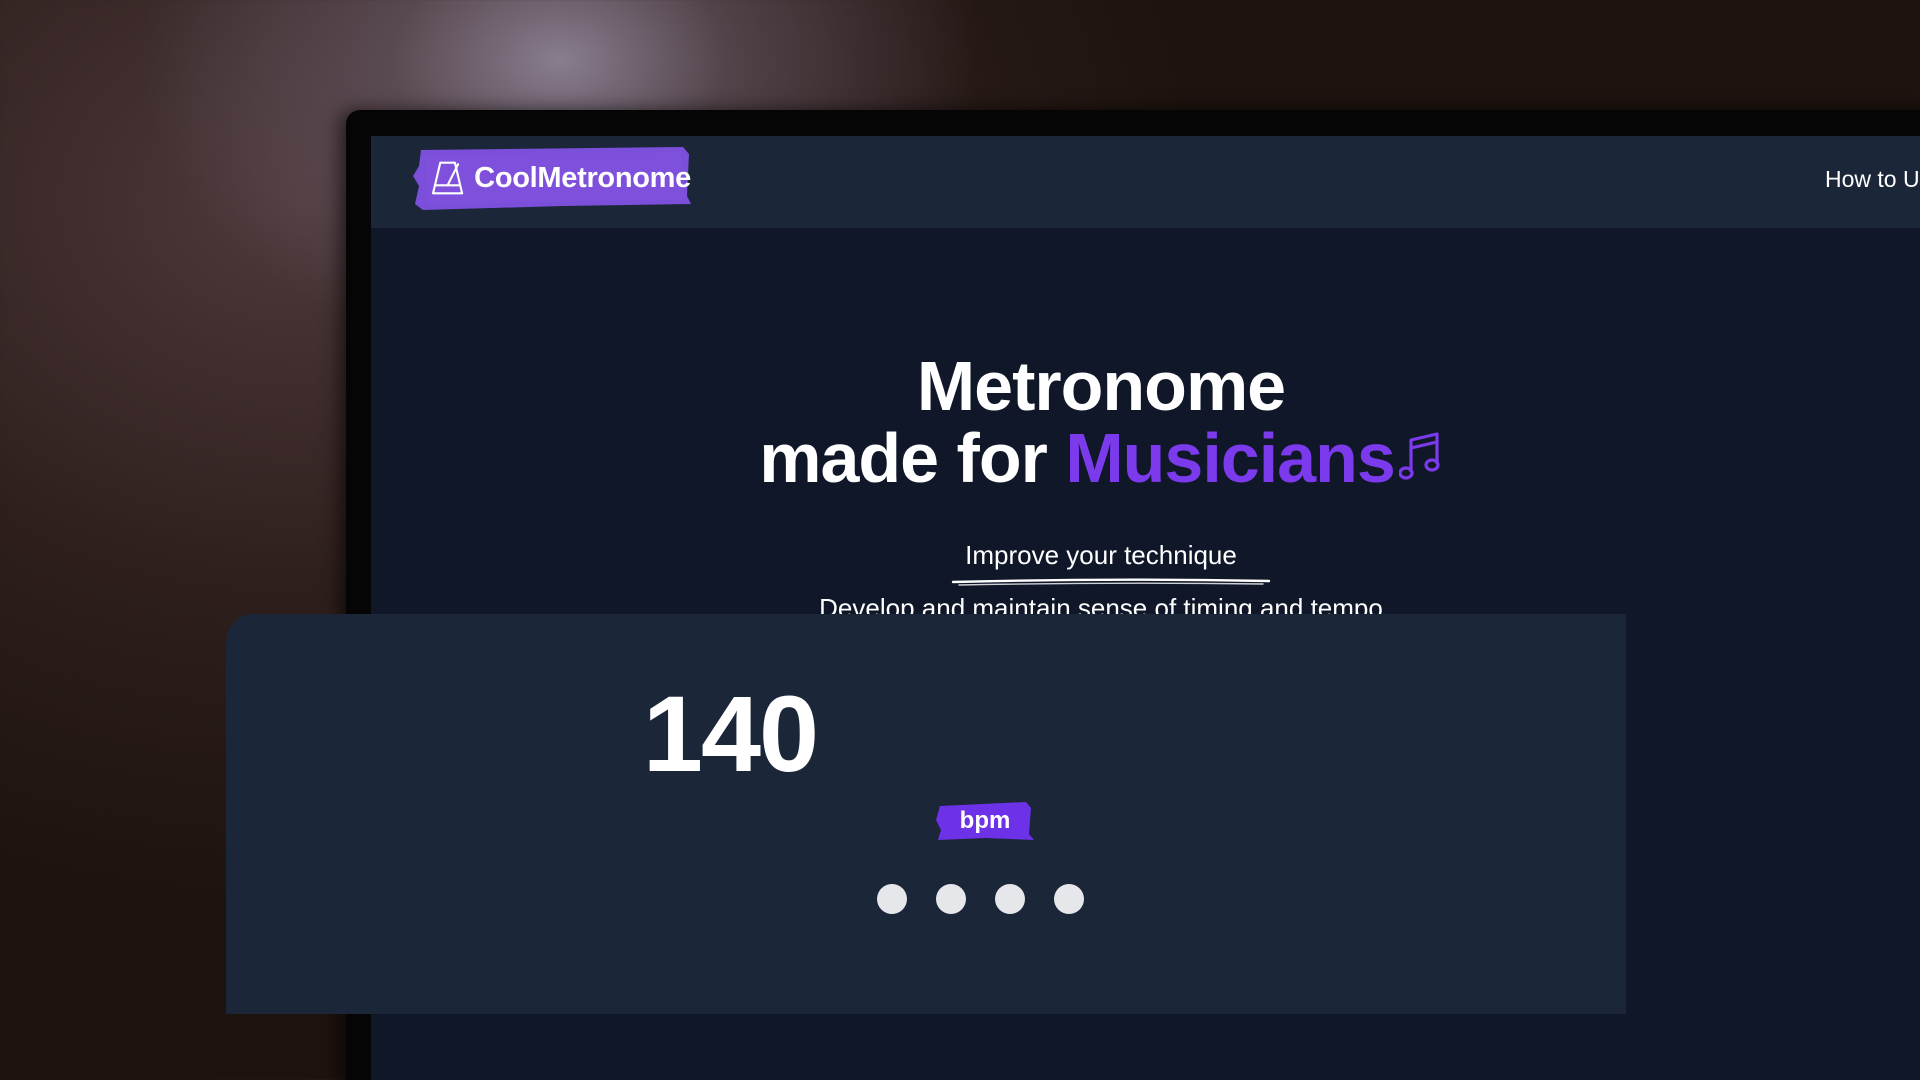 The image size is (1920, 1080). Describe the element at coordinates (1145, 182) in the screenshot. I see `top-navbar: CoolMetronome How to U` at that location.